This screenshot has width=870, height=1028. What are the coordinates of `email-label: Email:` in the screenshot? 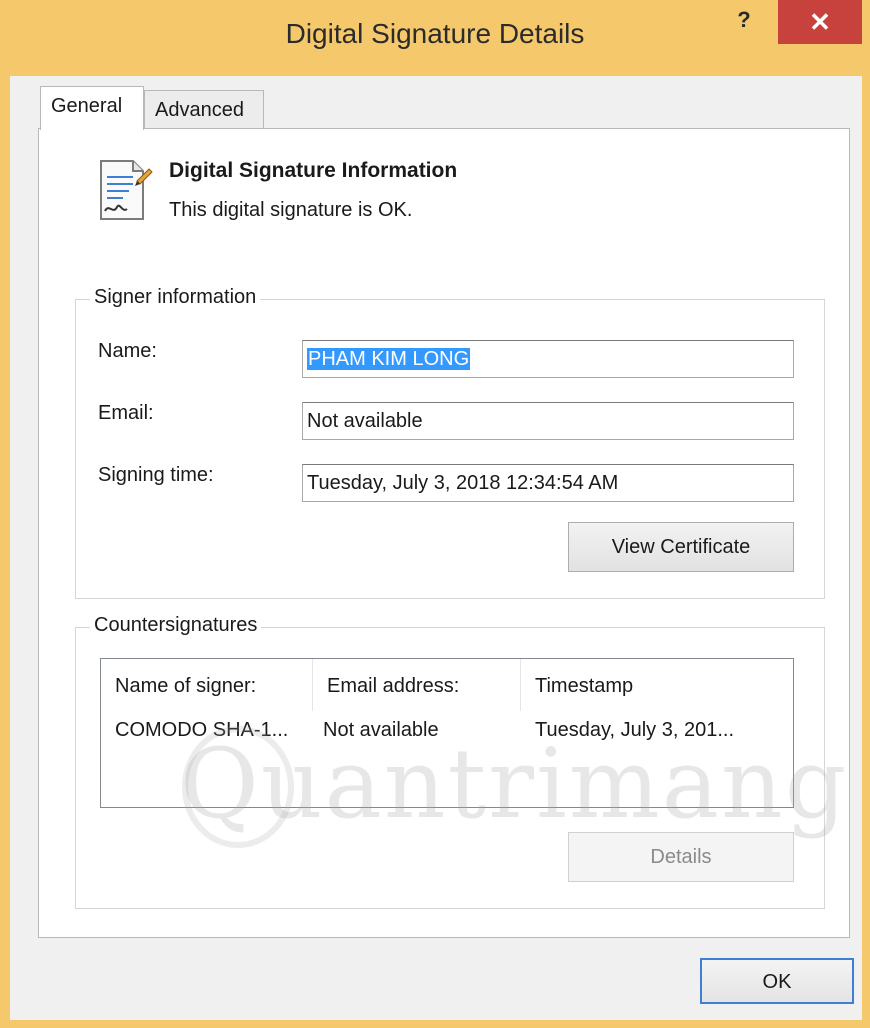 It's located at (126, 413).